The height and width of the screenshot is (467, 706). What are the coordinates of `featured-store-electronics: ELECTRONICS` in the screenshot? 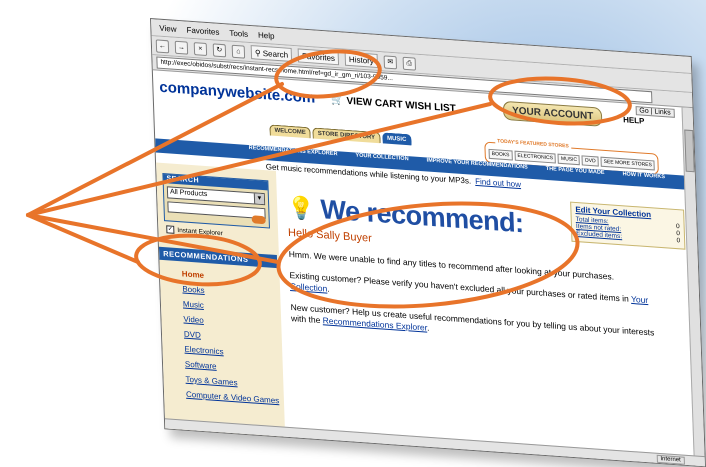 It's located at (535, 157).